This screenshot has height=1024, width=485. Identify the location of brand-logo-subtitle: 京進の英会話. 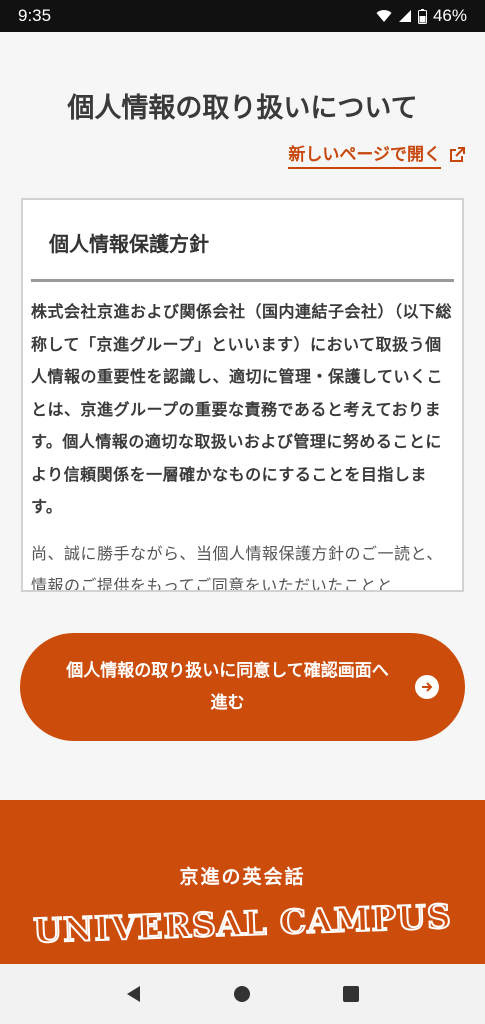
(242, 877).